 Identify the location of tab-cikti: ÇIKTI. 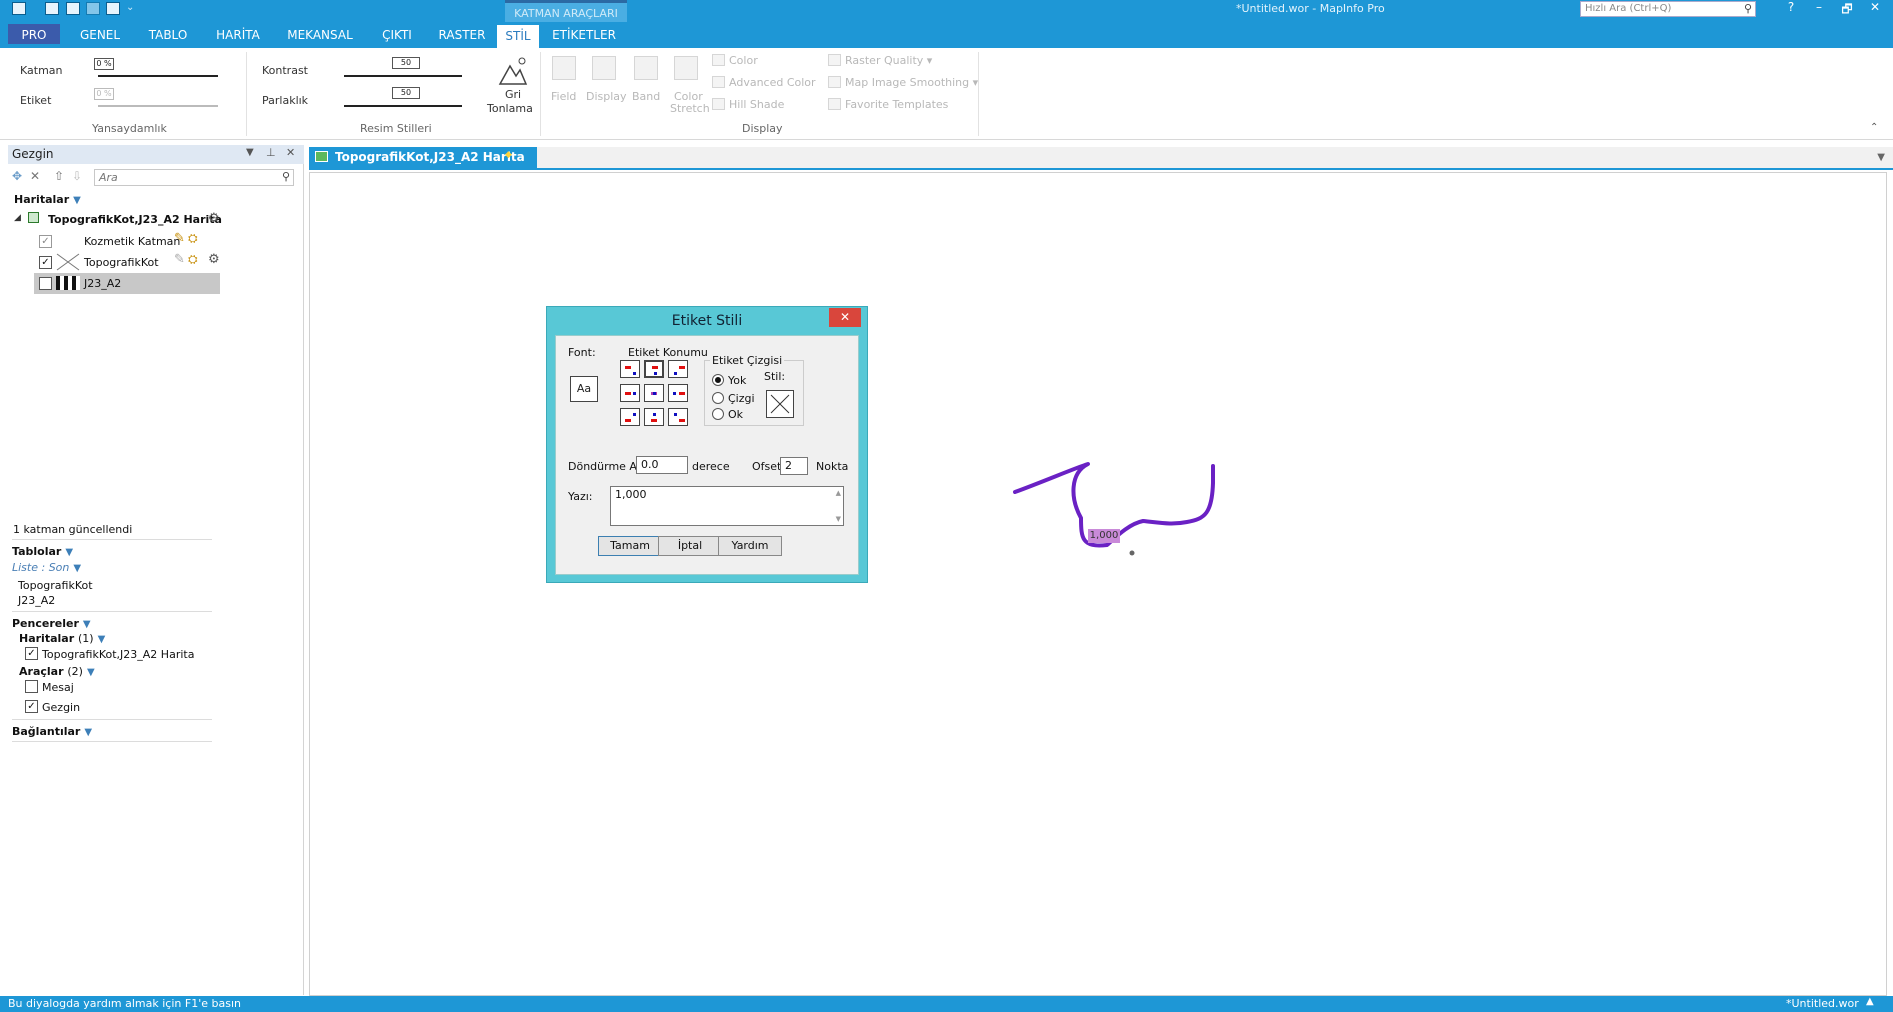
(397, 34).